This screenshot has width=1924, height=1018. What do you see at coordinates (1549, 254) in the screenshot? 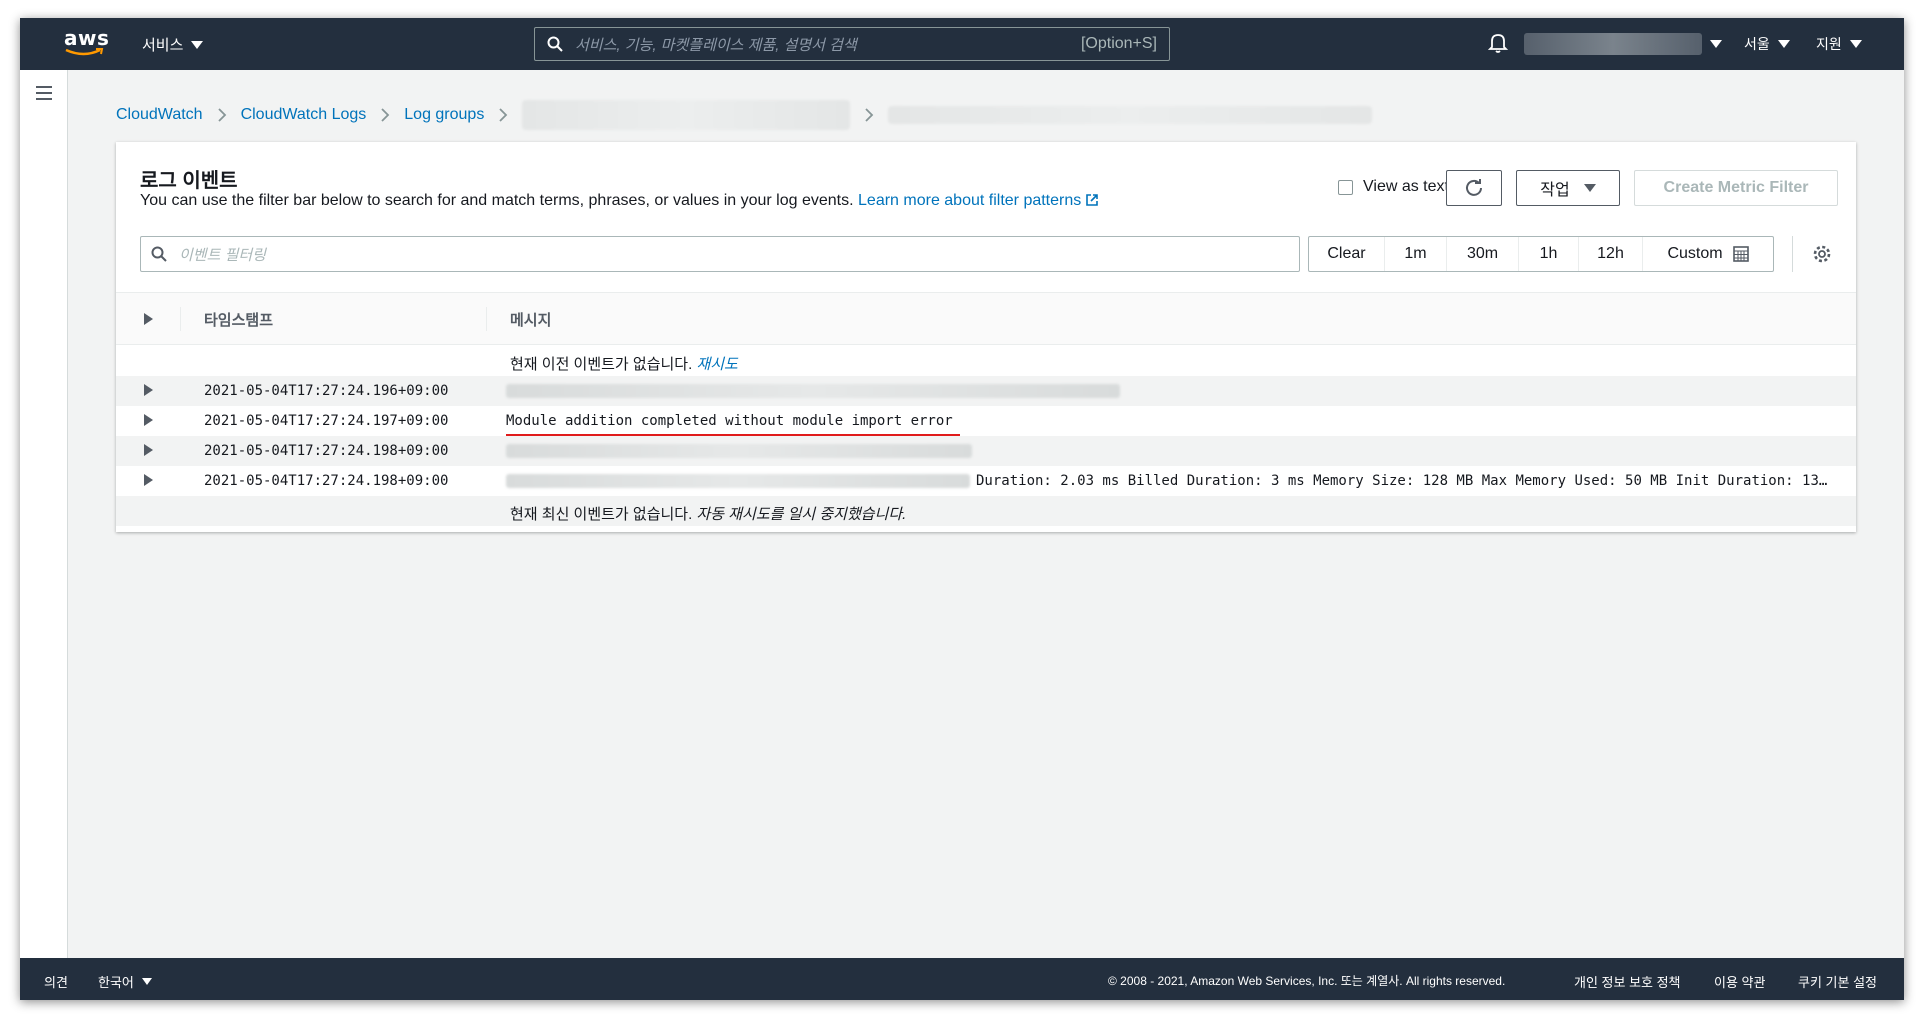
I see `time-range-1h: 1h` at bounding box center [1549, 254].